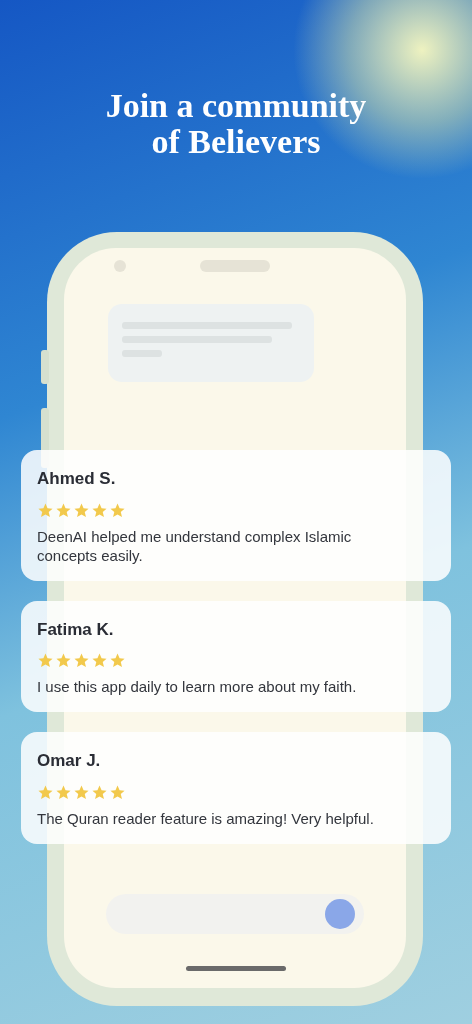 The height and width of the screenshot is (1024, 472). Describe the element at coordinates (77, 479) in the screenshot. I see `reviewer-name: Ahmed S.` at that location.